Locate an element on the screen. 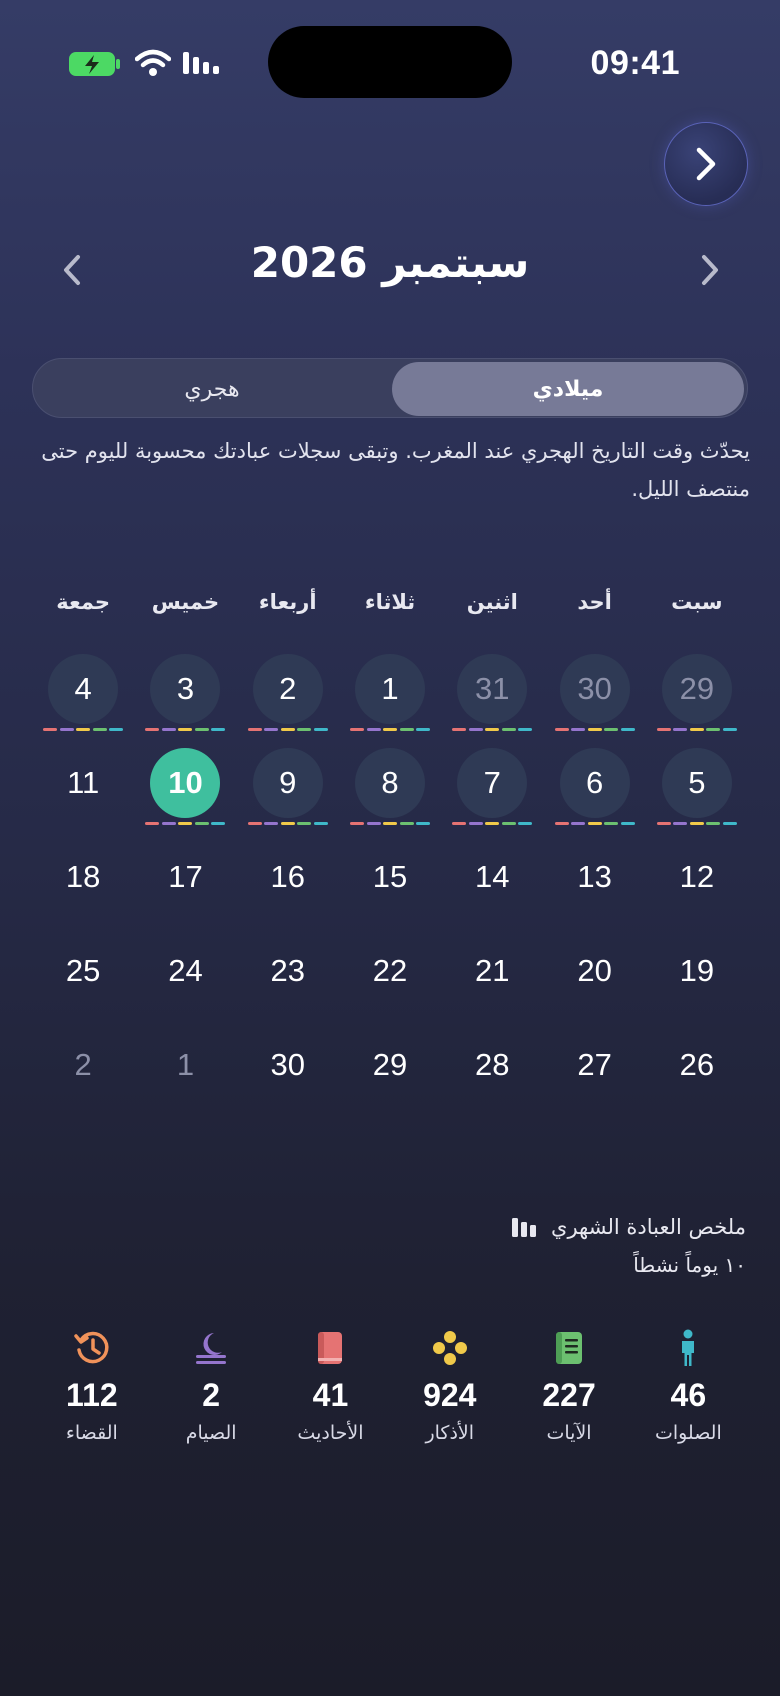 Image resolution: width=780 pixels, height=1696 pixels. calendar-day: 4 is located at coordinates (83, 687).